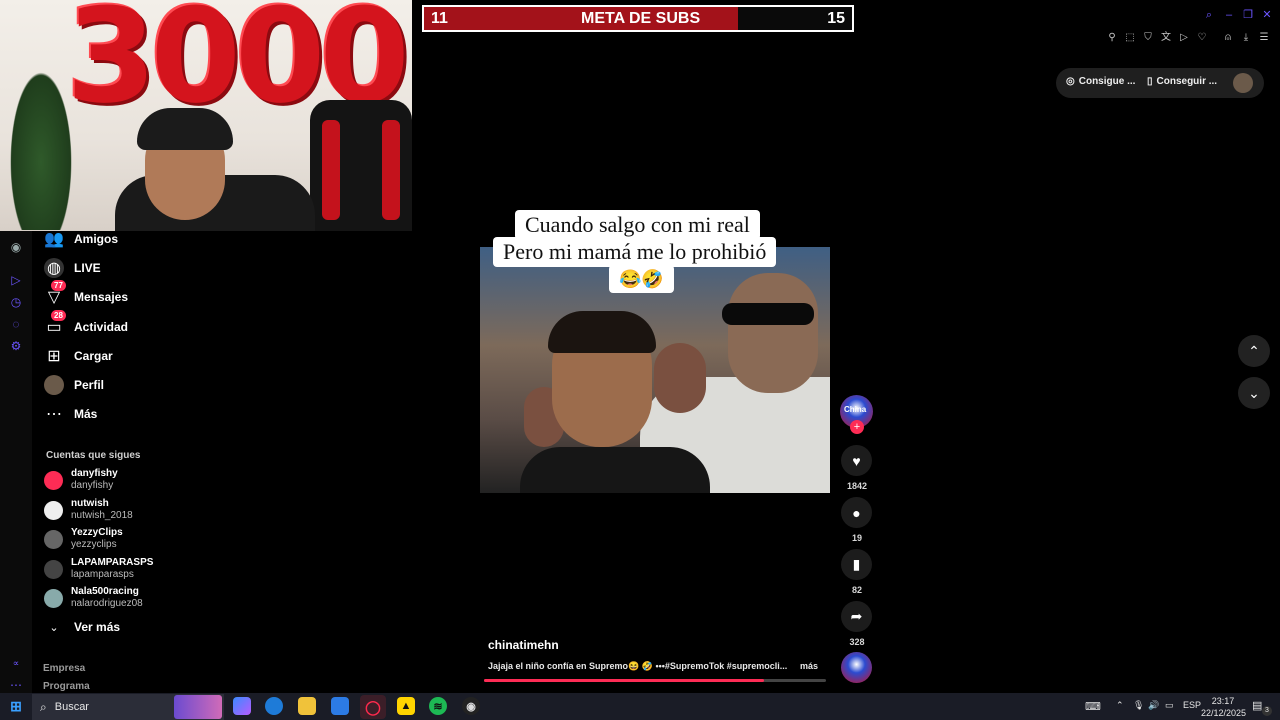 This screenshot has height=720, width=1280. I want to click on chevron-up-icon: ⌃, so click(1120, 705).